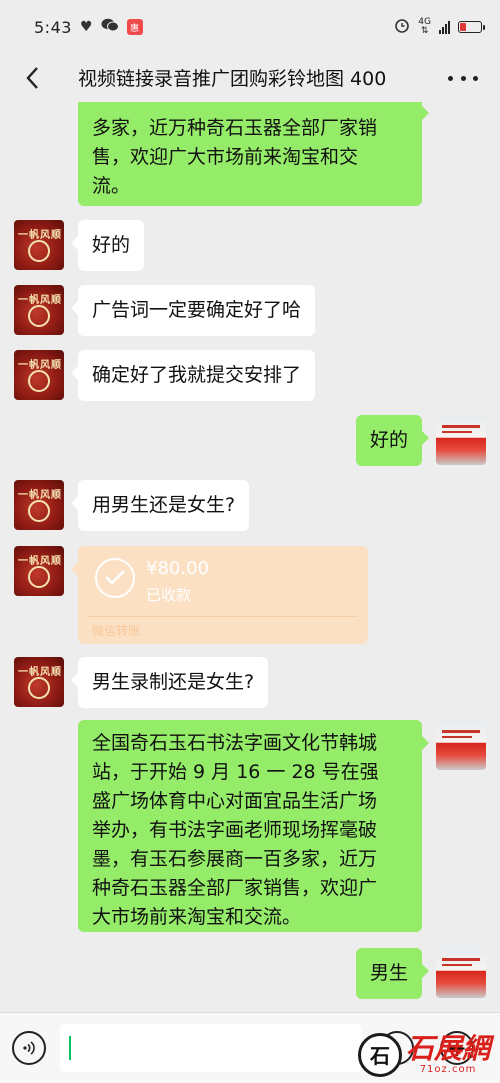 The image size is (500, 1083). What do you see at coordinates (448, 1069) in the screenshot?
I see `watermark-url: 71oz.com` at bounding box center [448, 1069].